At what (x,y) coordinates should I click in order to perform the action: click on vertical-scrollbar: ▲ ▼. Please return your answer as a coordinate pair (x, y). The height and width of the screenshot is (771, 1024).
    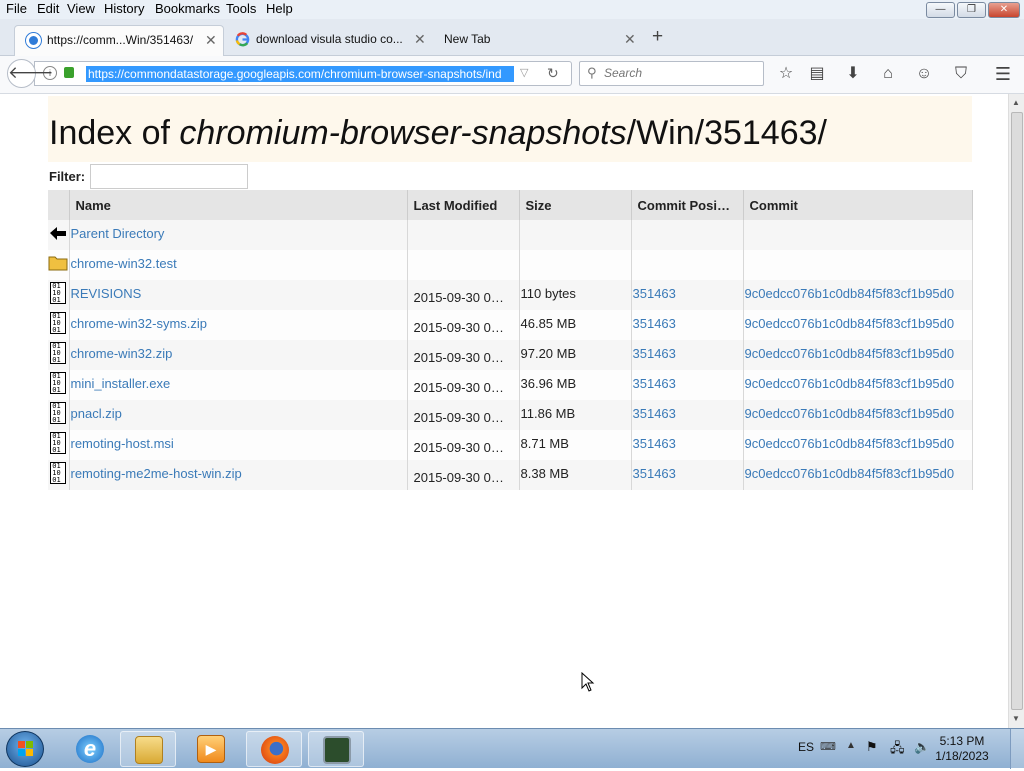
    Looking at the image, I should click on (1016, 411).